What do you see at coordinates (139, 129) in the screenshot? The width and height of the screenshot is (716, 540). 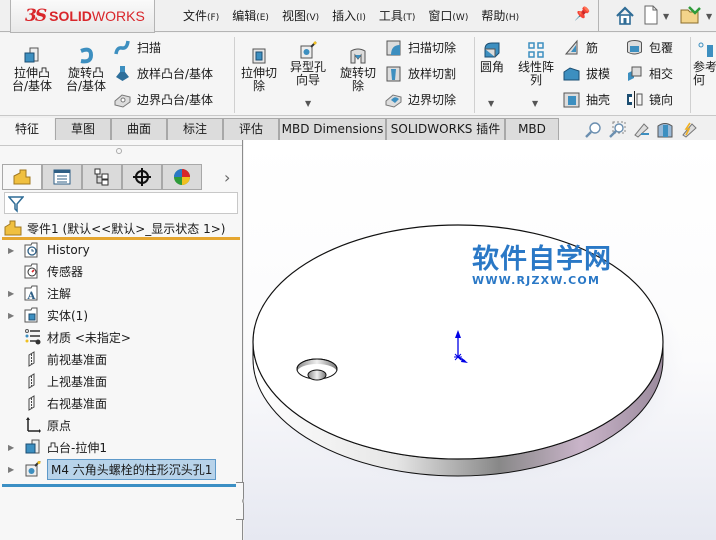 I see `tab-surfaces: 曲面` at bounding box center [139, 129].